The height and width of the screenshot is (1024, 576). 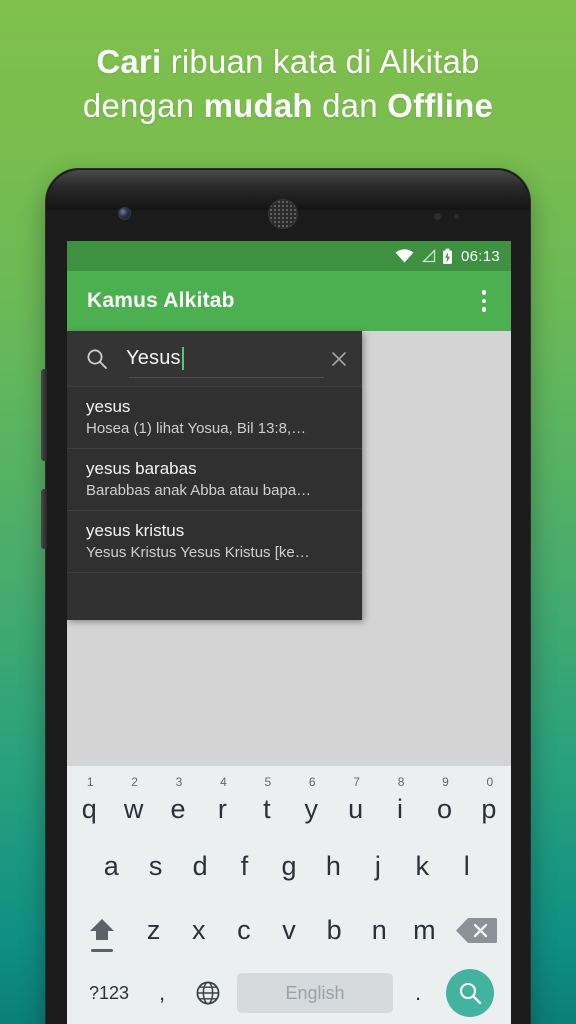 I want to click on key-u: 7u, so click(x=355, y=802).